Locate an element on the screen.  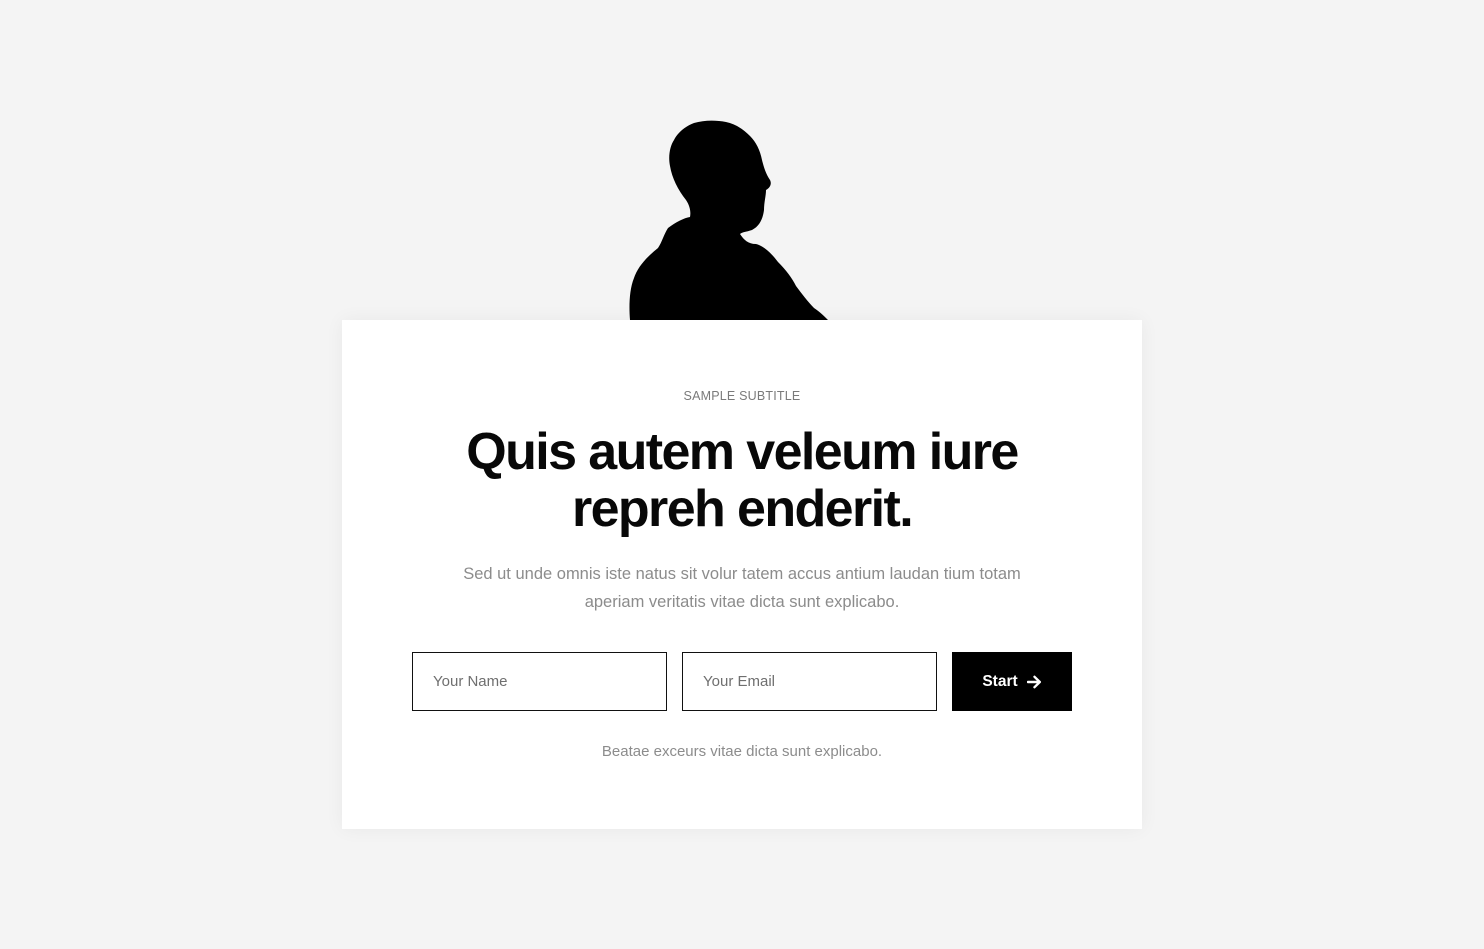
person-silhouette-image is located at coordinates (729, 220).